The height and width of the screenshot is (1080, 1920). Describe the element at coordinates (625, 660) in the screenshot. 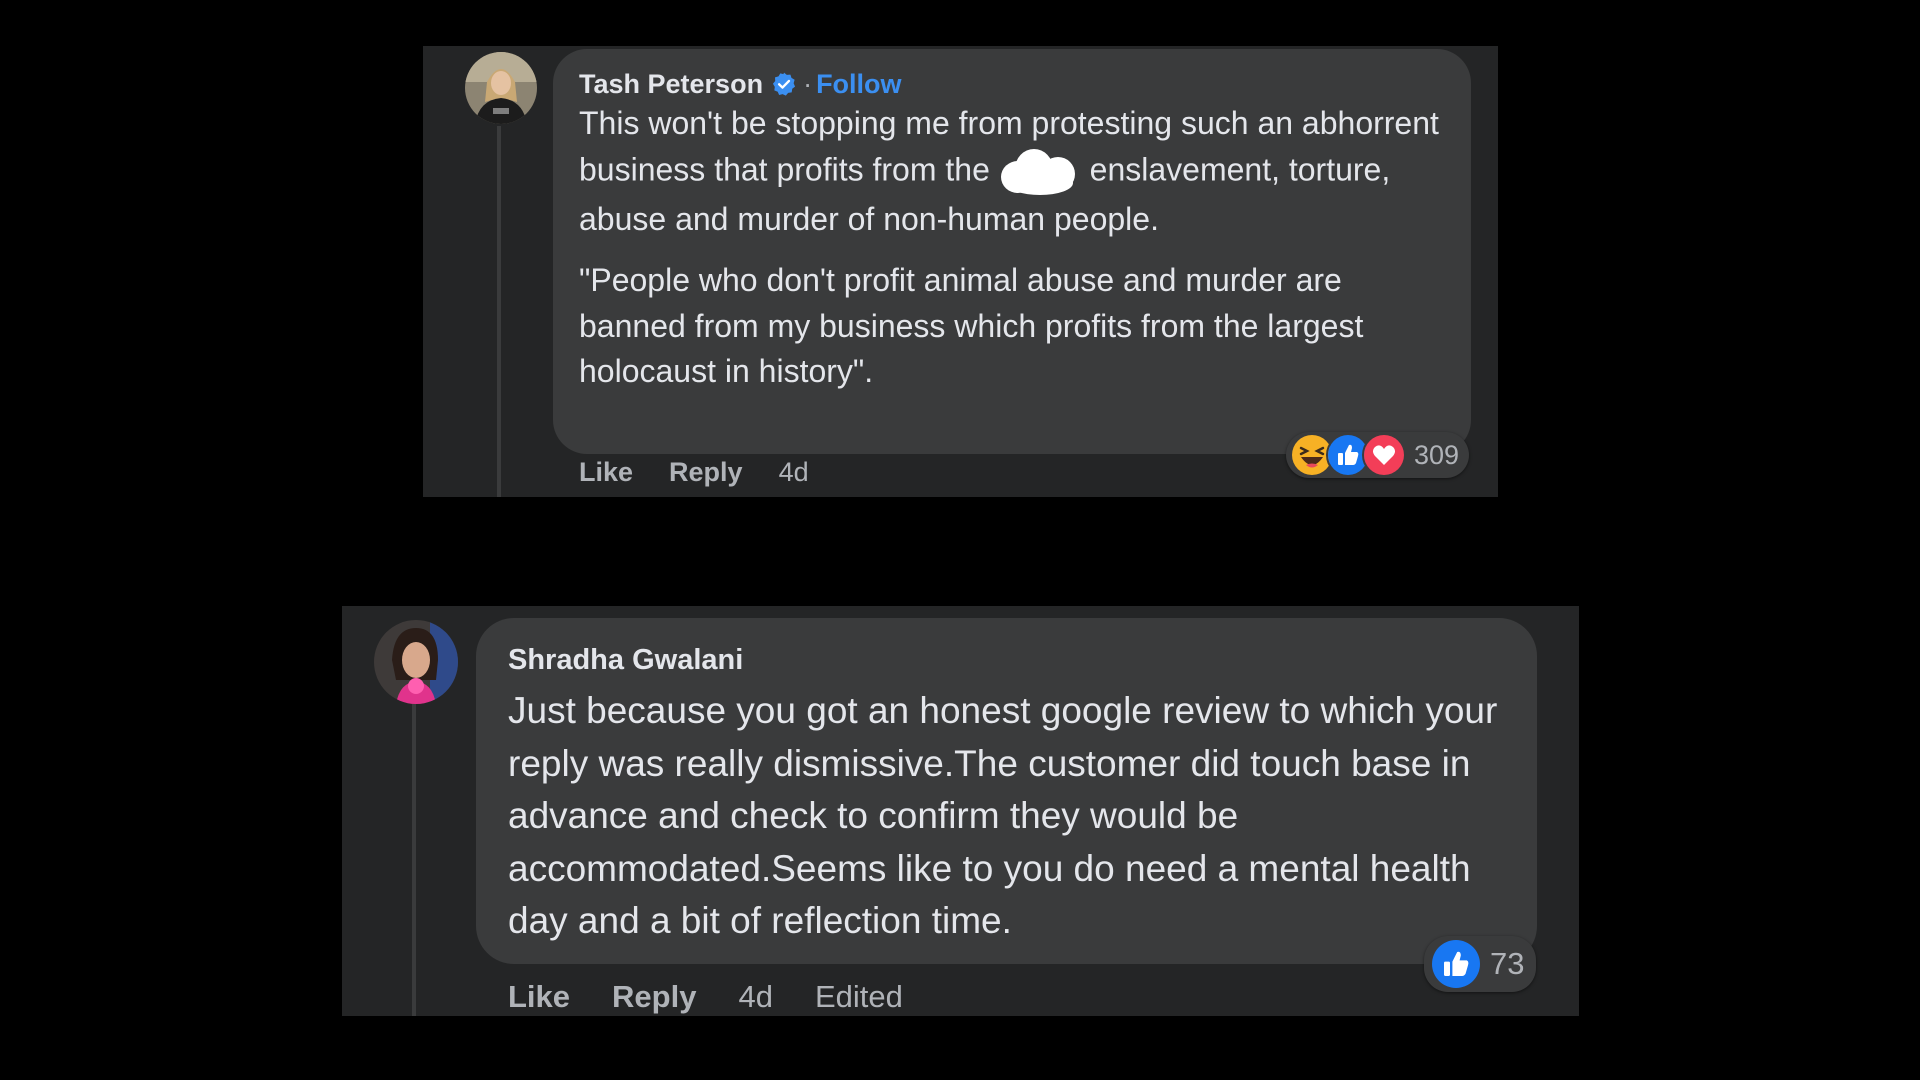

I see `author-name: Shradha Gwalani` at that location.